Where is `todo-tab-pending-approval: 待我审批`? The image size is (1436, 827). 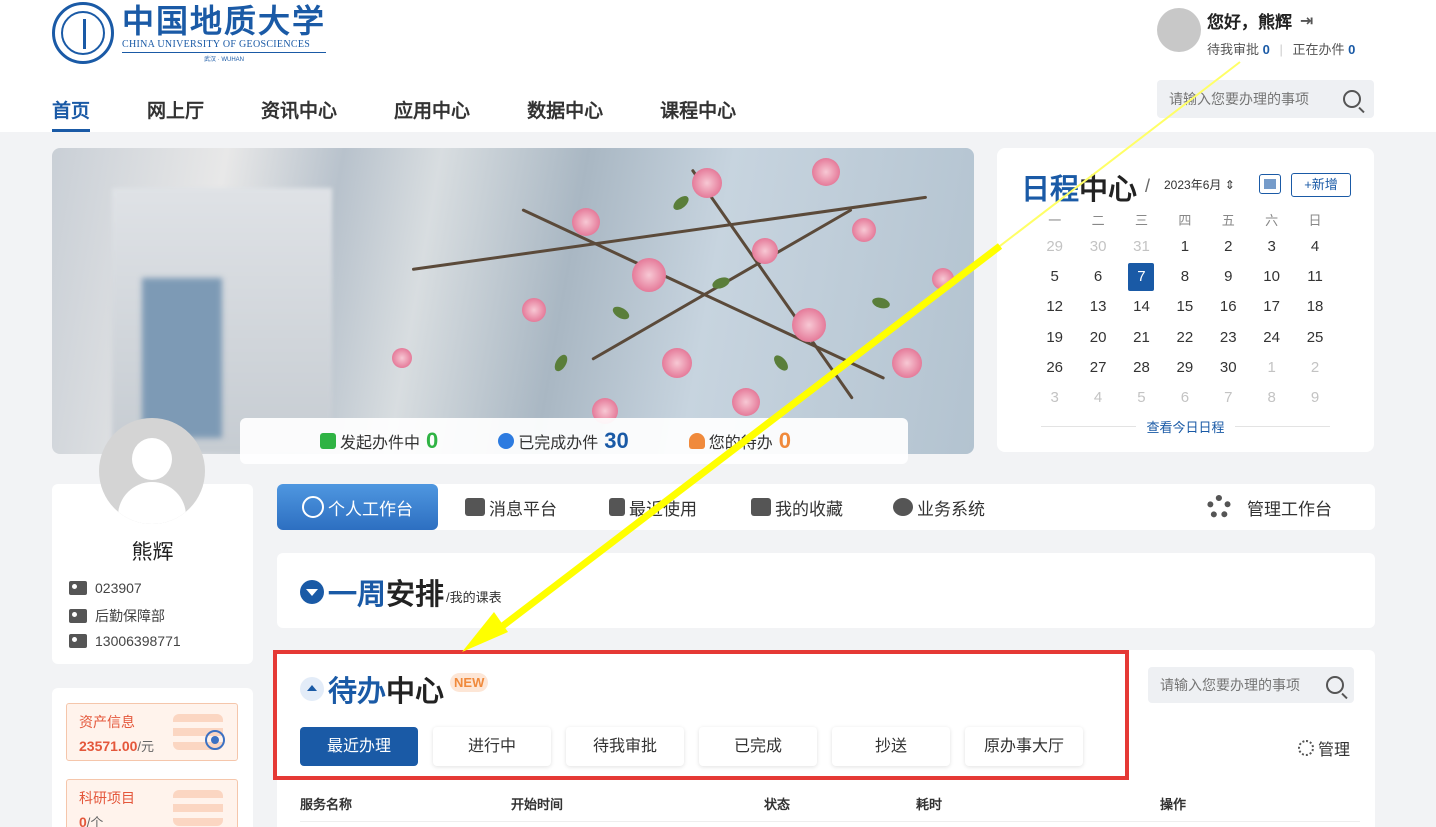
todo-tab-pending-approval: 待我审批 is located at coordinates (625, 746).